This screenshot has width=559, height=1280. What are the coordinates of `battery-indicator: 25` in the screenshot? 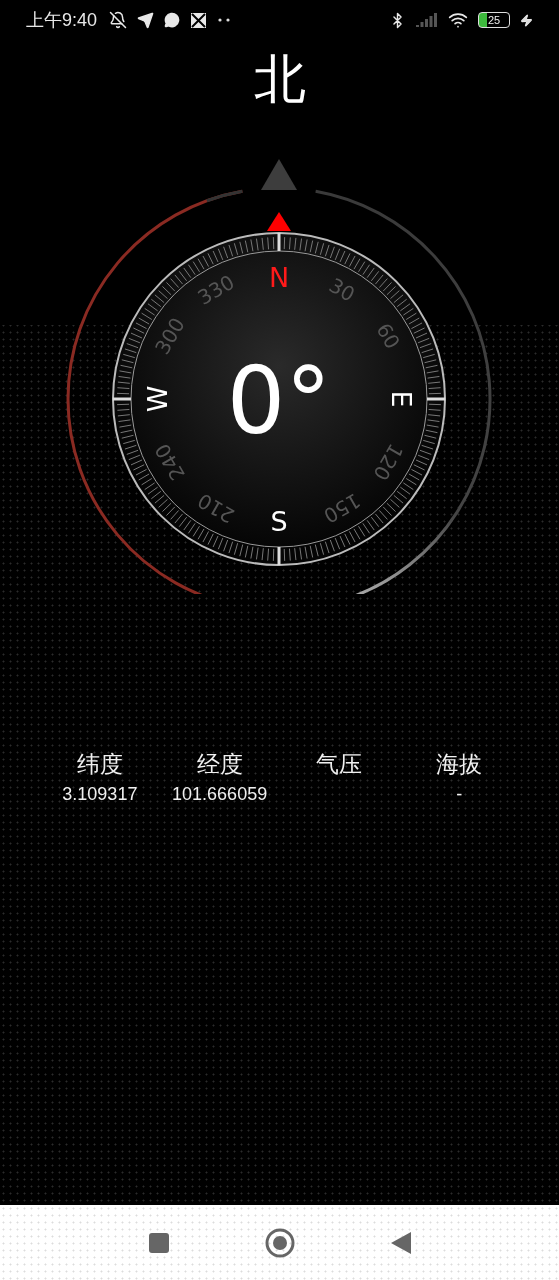 It's located at (494, 20).